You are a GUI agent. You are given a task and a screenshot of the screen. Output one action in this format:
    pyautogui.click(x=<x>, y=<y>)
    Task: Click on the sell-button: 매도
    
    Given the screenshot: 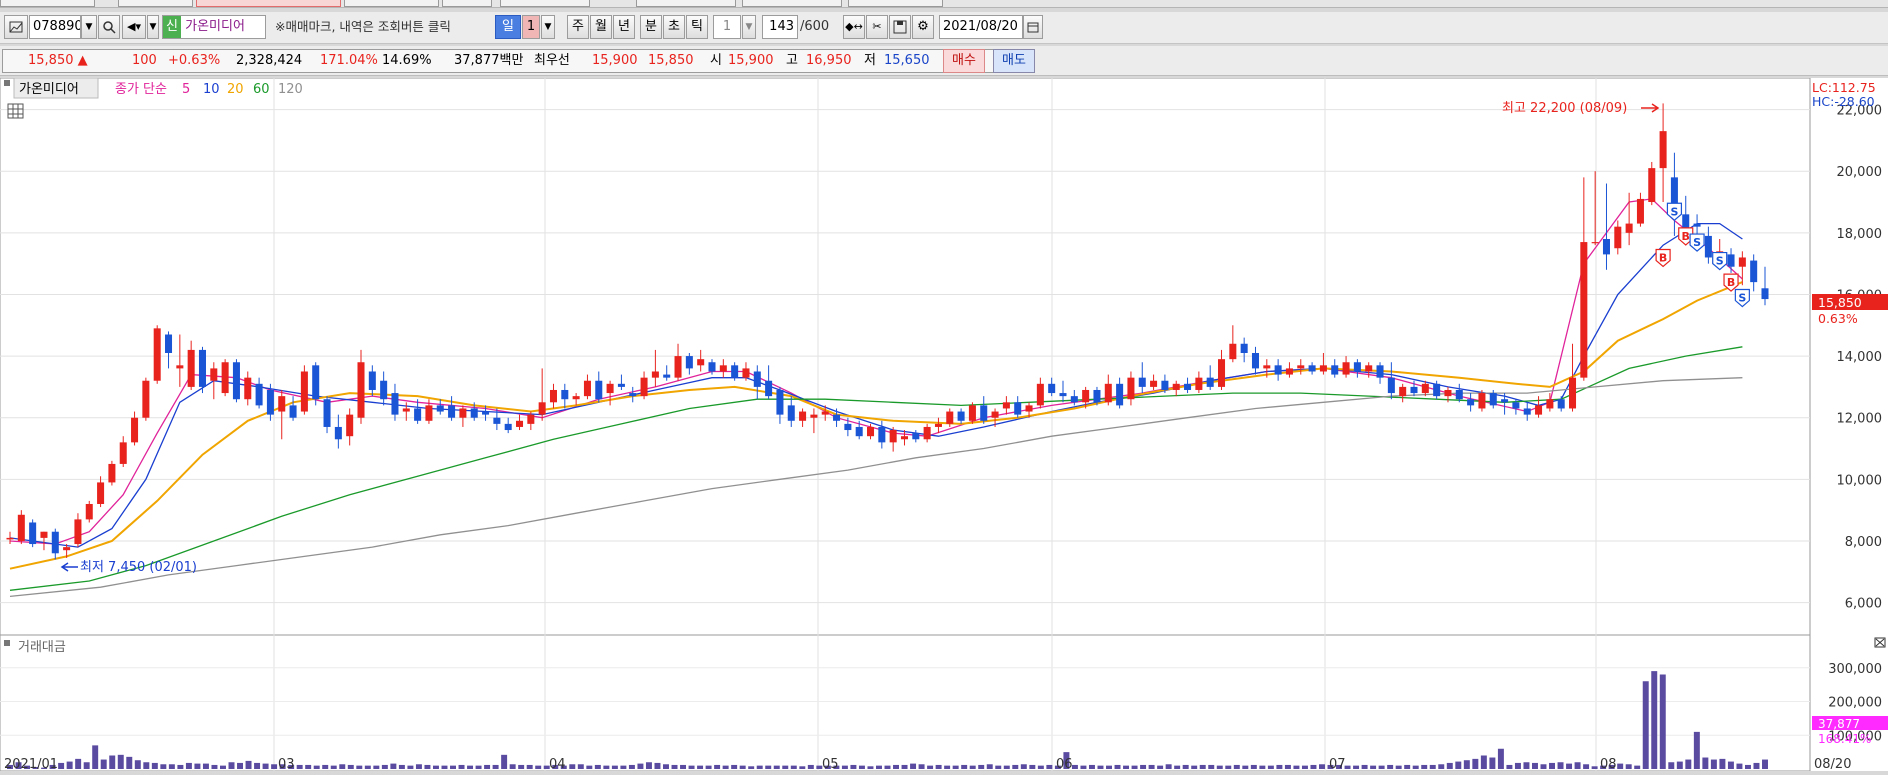 What is the action you would take?
    pyautogui.click(x=1014, y=61)
    